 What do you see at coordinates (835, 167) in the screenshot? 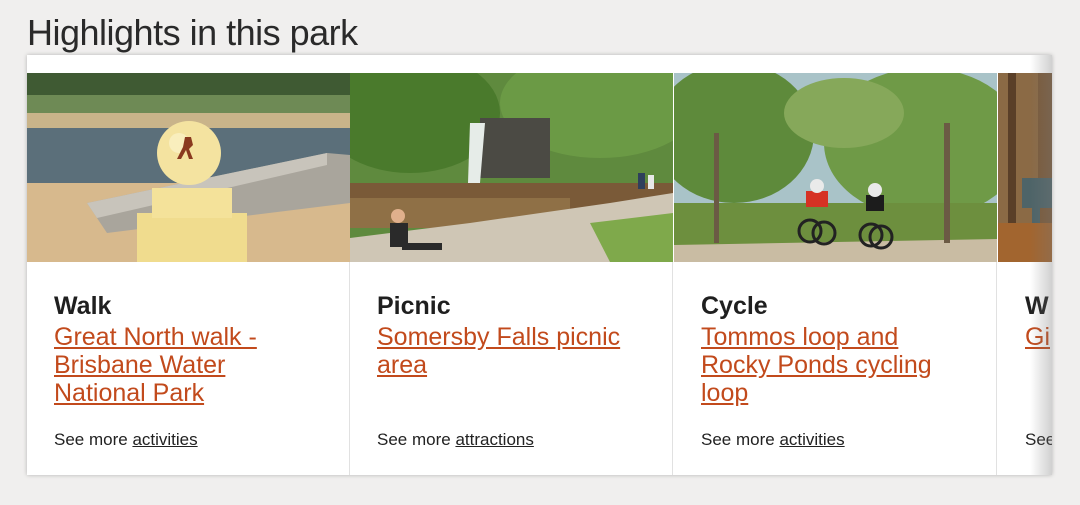
I see `mountain-bikers-photo` at bounding box center [835, 167].